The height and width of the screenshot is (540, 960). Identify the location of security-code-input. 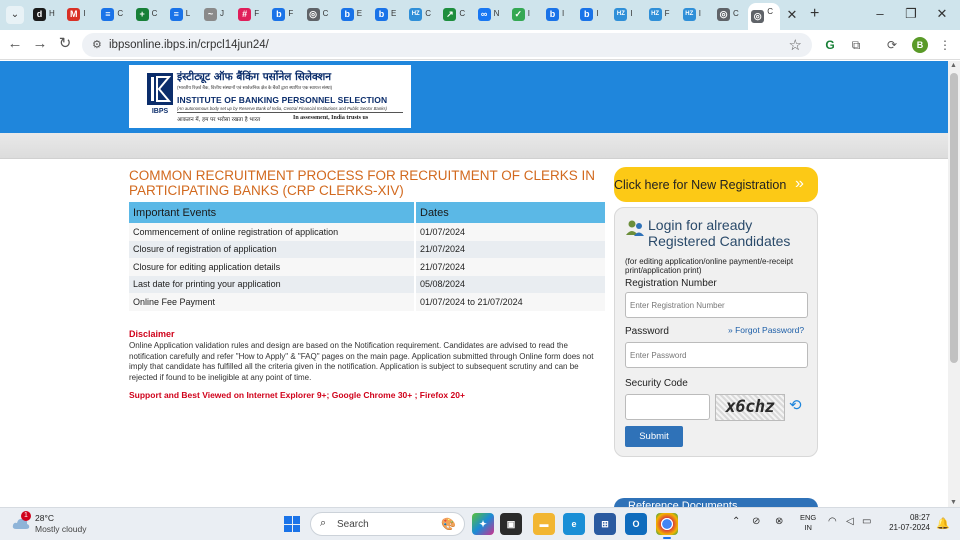
(667, 407).